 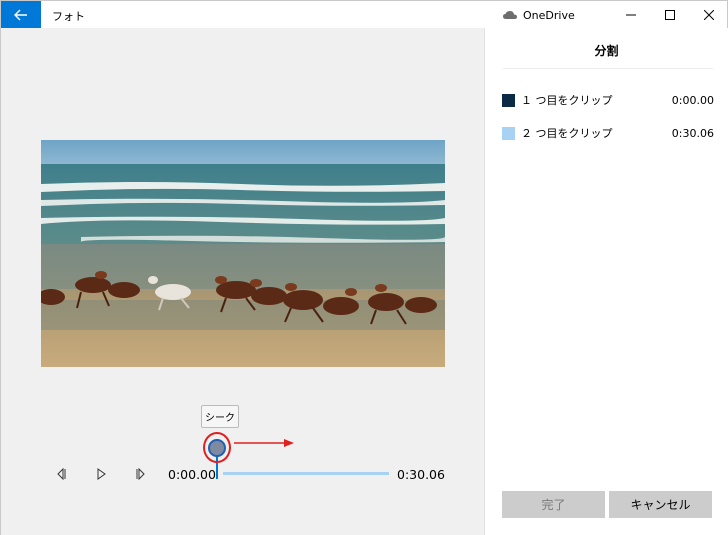 I want to click on onedrive-label: OneDrive, so click(x=549, y=15).